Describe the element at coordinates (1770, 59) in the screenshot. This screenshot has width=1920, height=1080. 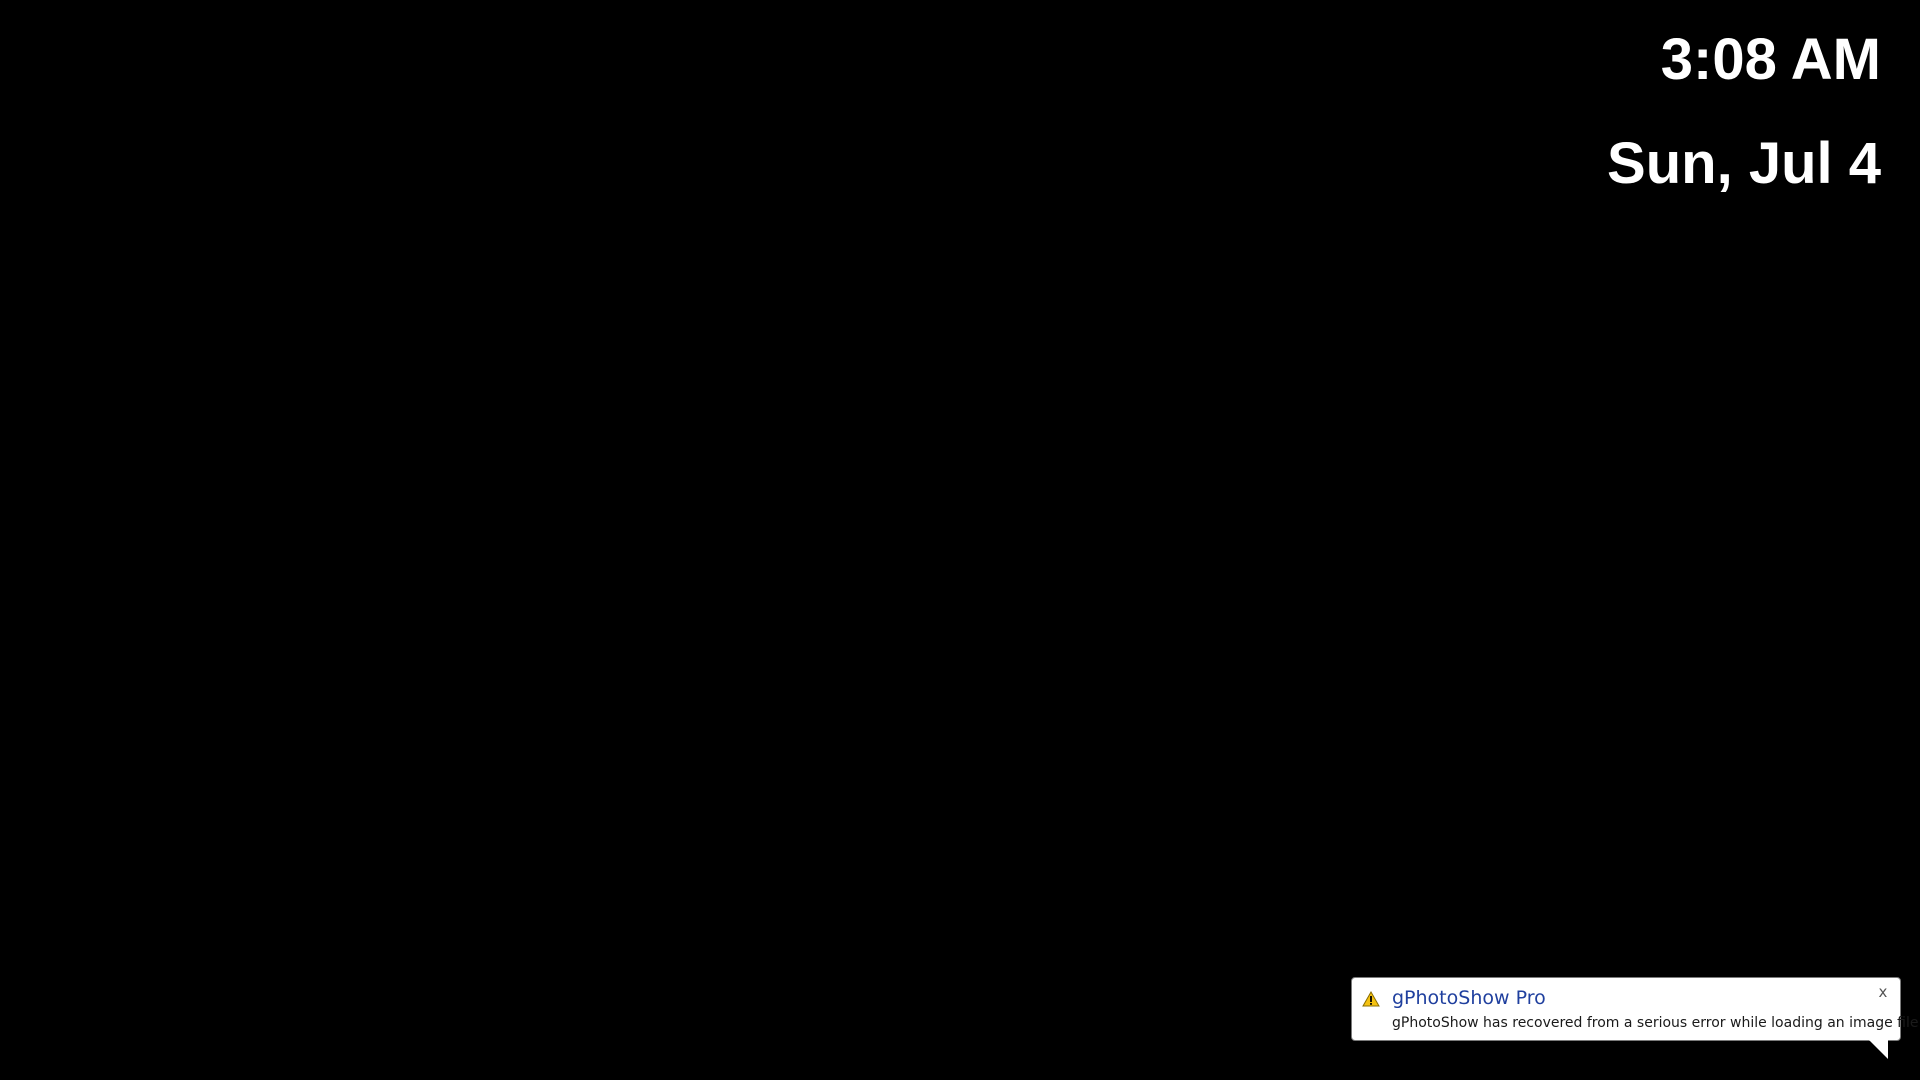
I see `clock-time: 3:08 AM` at that location.